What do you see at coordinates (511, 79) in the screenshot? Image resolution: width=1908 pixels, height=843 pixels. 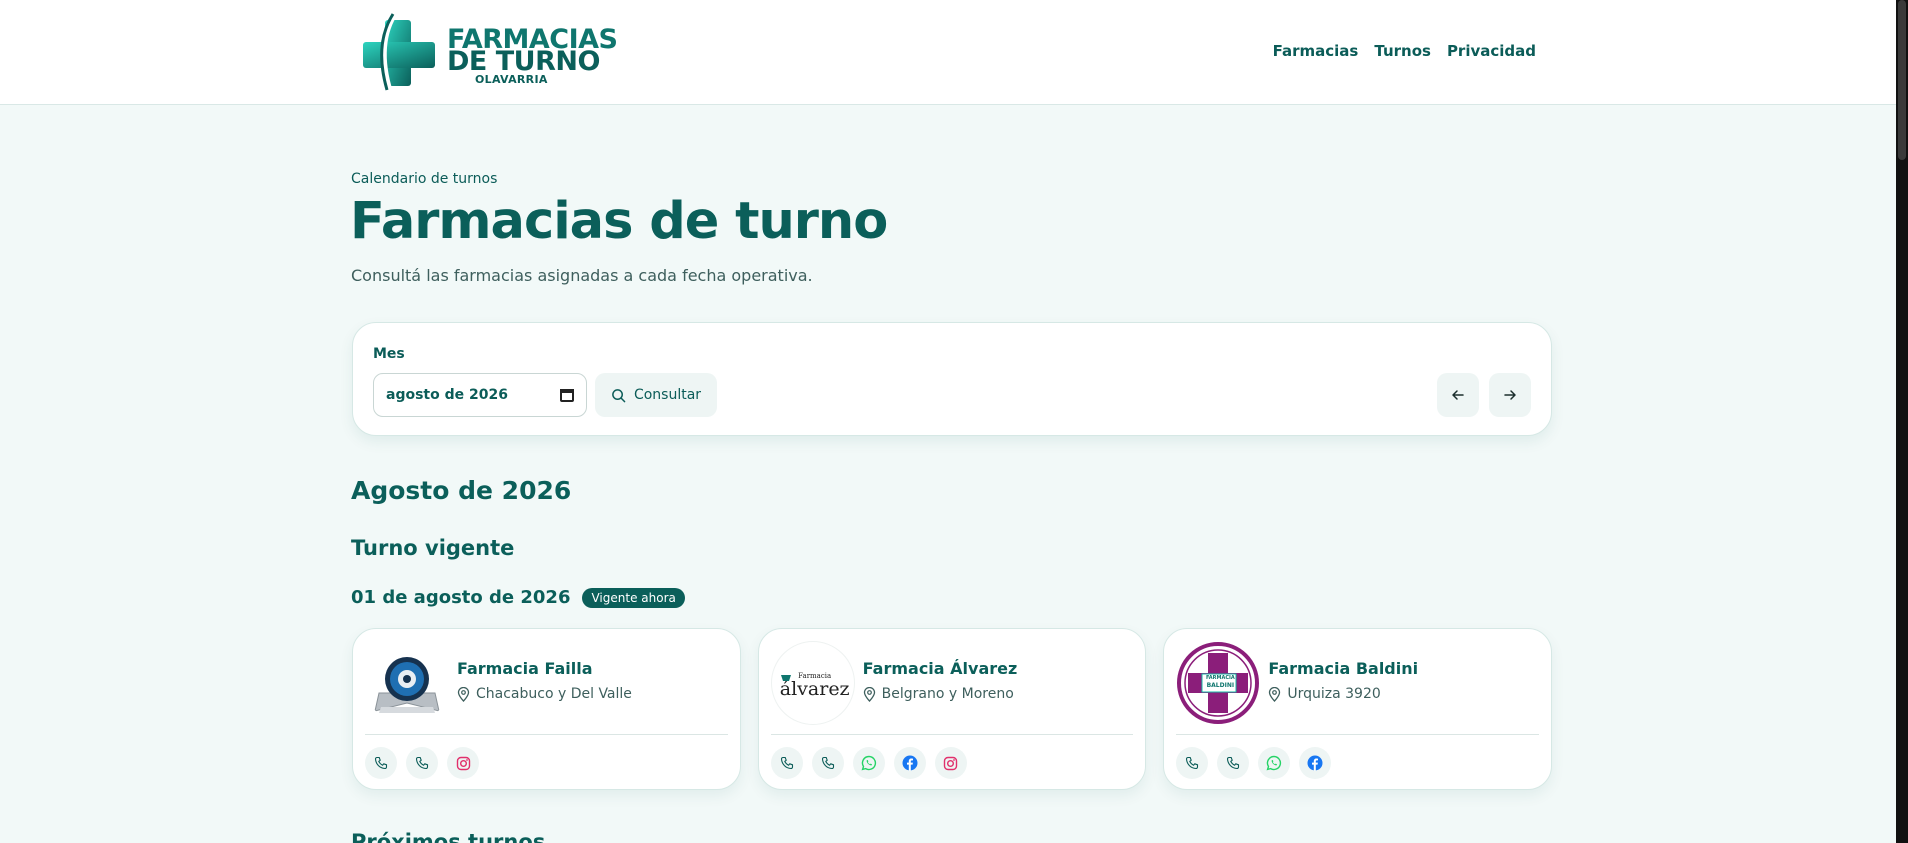 I see `logo-city: OLAVARRIA` at bounding box center [511, 79].